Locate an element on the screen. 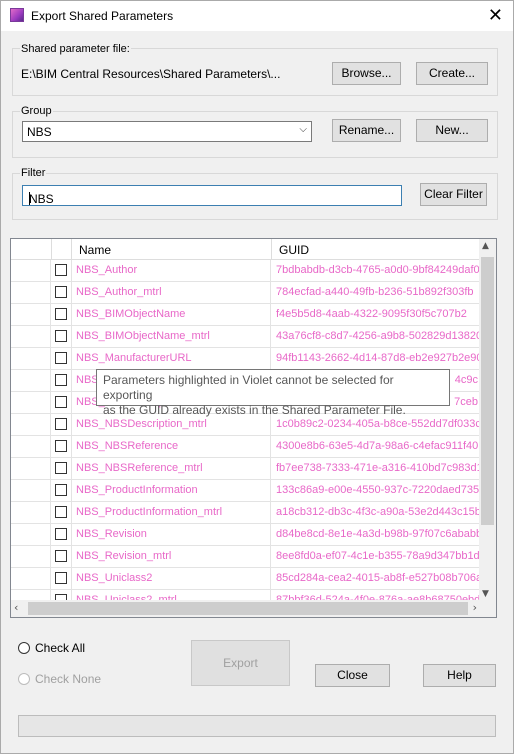 The image size is (514, 754). parameter-name-cell: NBS_ProductInformation_mtrl is located at coordinates (171, 513).